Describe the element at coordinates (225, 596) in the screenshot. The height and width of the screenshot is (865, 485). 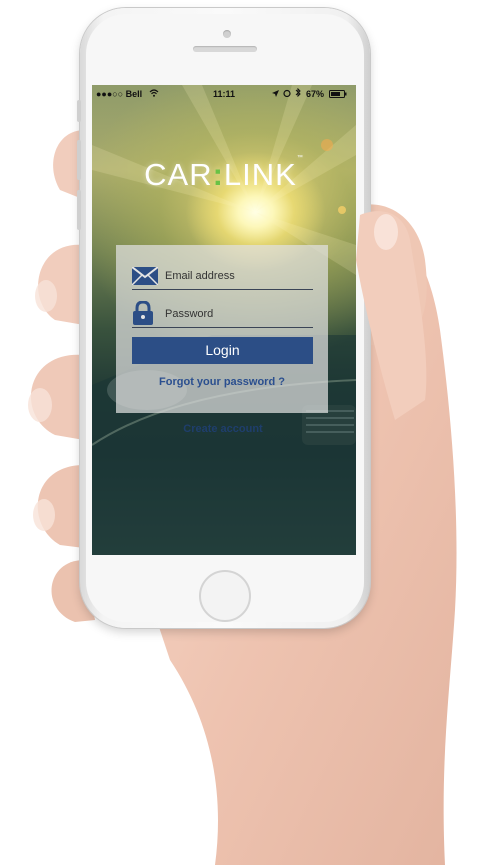
I see `home-button` at that location.